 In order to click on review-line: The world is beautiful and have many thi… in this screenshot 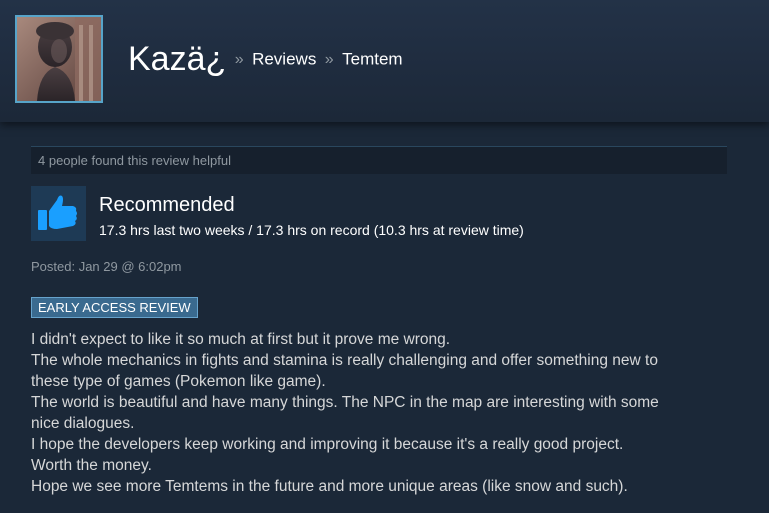, I will do `click(345, 402)`.